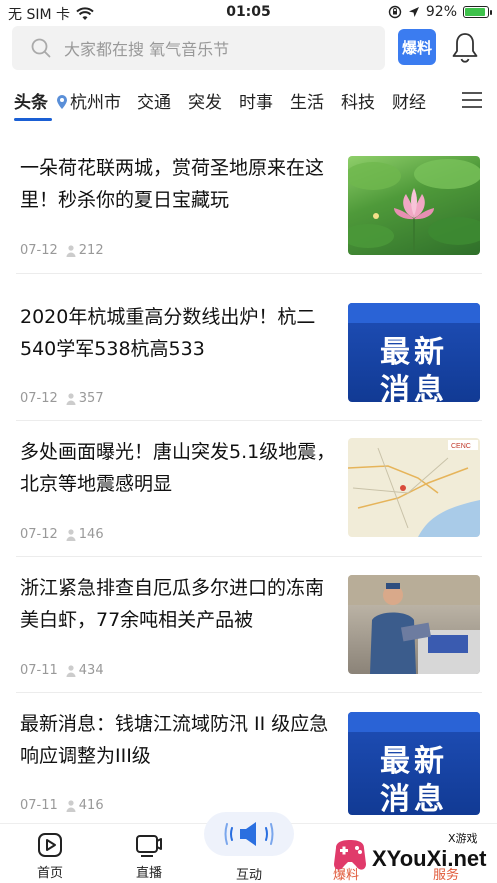 This screenshot has width=497, height=883. I want to click on tab-shenghuo: 生活, so click(307, 100).